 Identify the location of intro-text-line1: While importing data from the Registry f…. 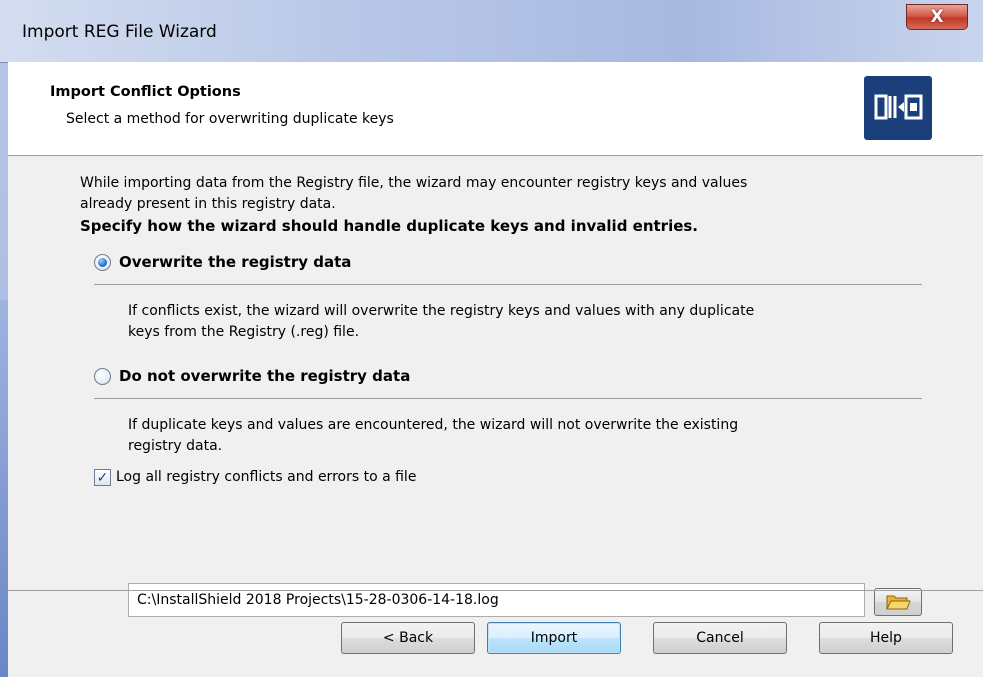
(414, 183).